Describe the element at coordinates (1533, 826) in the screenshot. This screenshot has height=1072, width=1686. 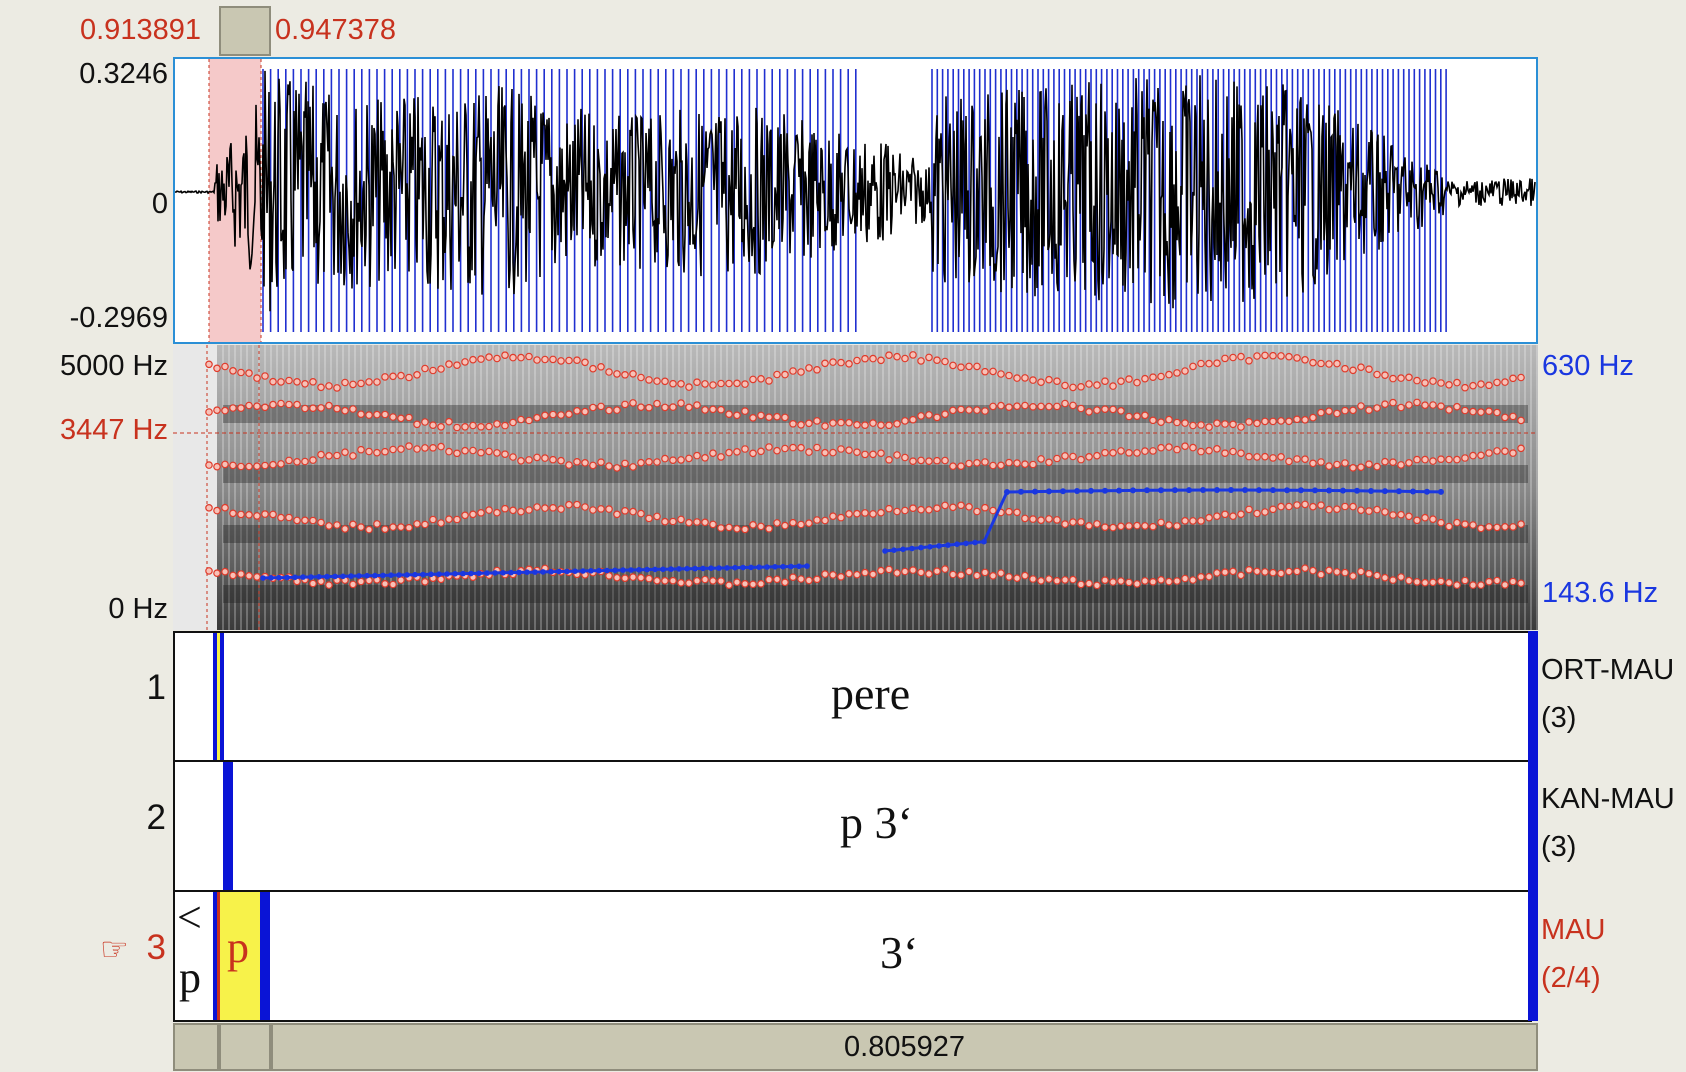
I see `end-boundary` at that location.